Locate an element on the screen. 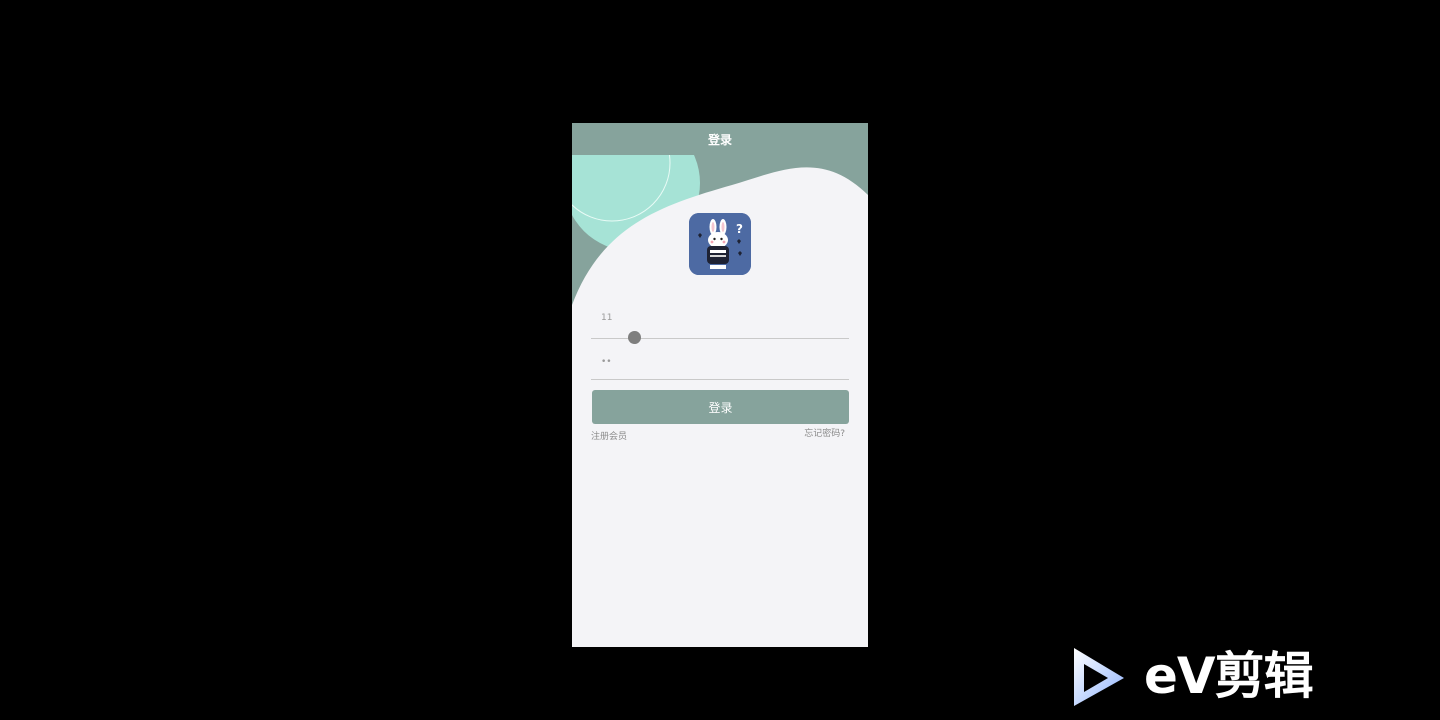 The width and height of the screenshot is (1440, 720). logo-image: ? is located at coordinates (720, 244).